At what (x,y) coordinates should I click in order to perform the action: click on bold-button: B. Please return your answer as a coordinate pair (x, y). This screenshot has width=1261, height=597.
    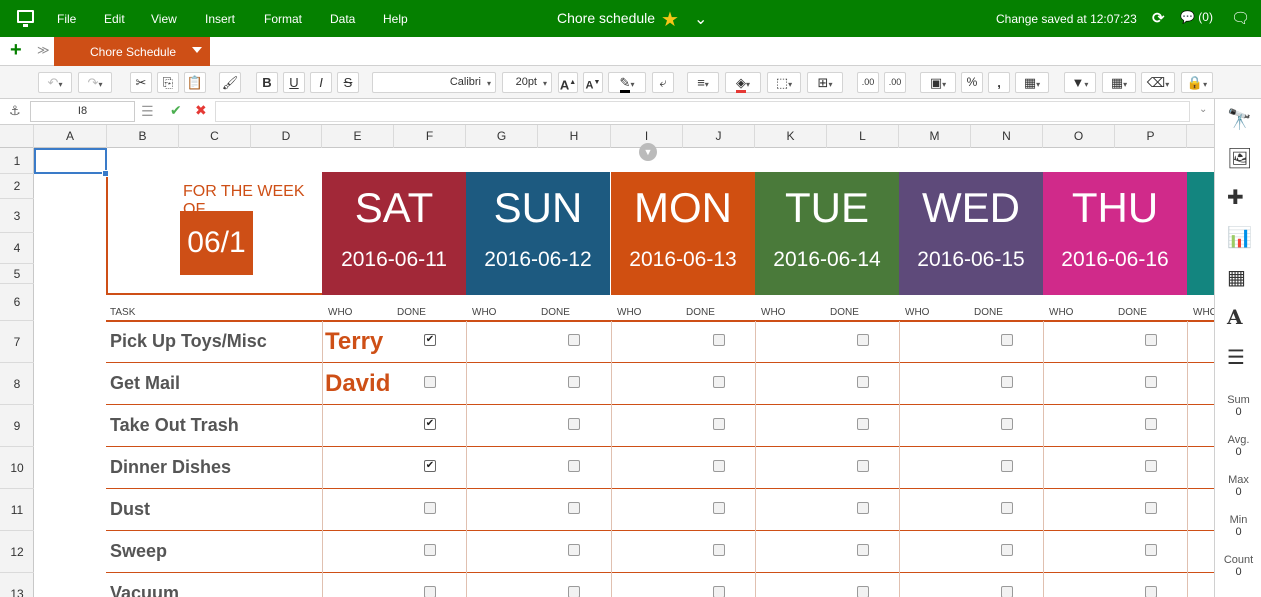
    Looking at the image, I should click on (267, 82).